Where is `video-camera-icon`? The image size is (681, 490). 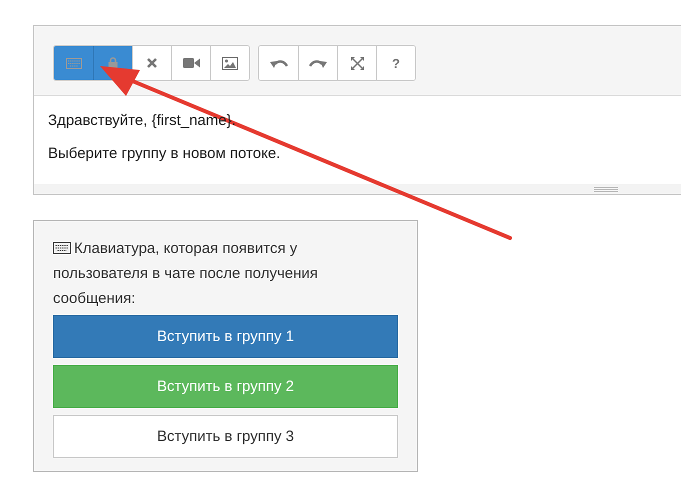
video-camera-icon is located at coordinates (191, 63).